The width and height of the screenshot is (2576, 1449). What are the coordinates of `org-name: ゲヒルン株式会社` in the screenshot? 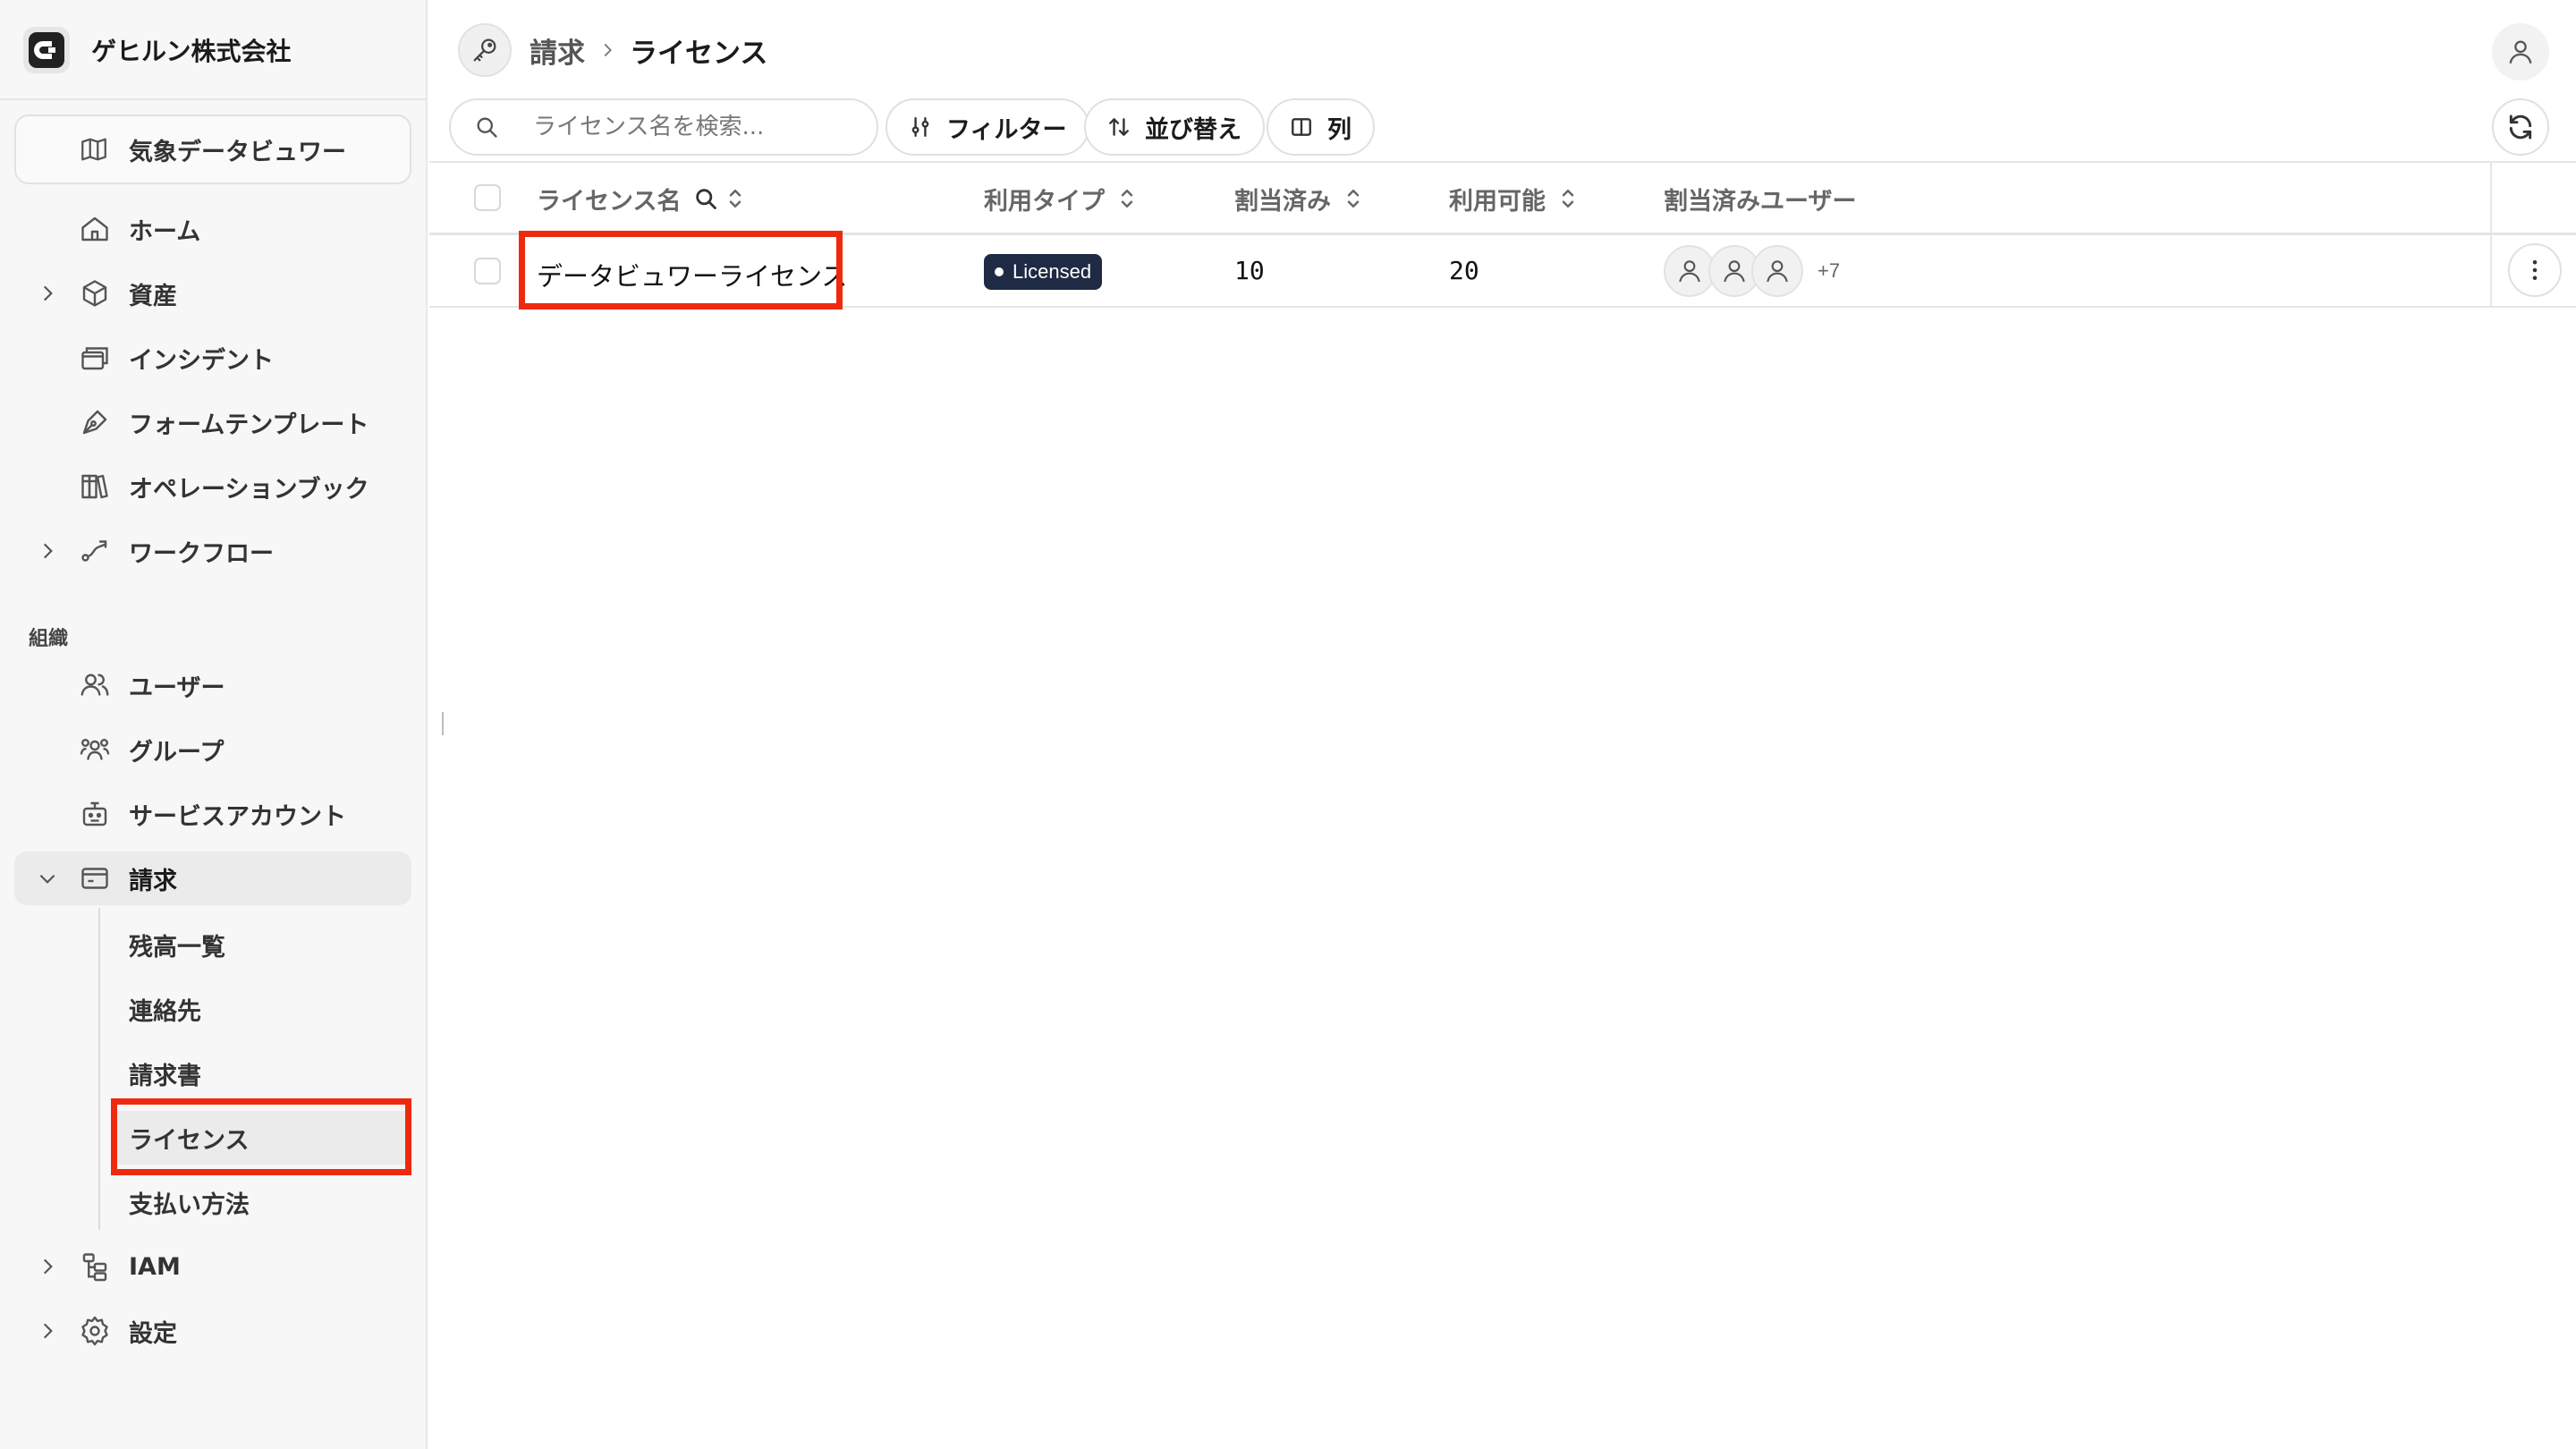 It's located at (191, 51).